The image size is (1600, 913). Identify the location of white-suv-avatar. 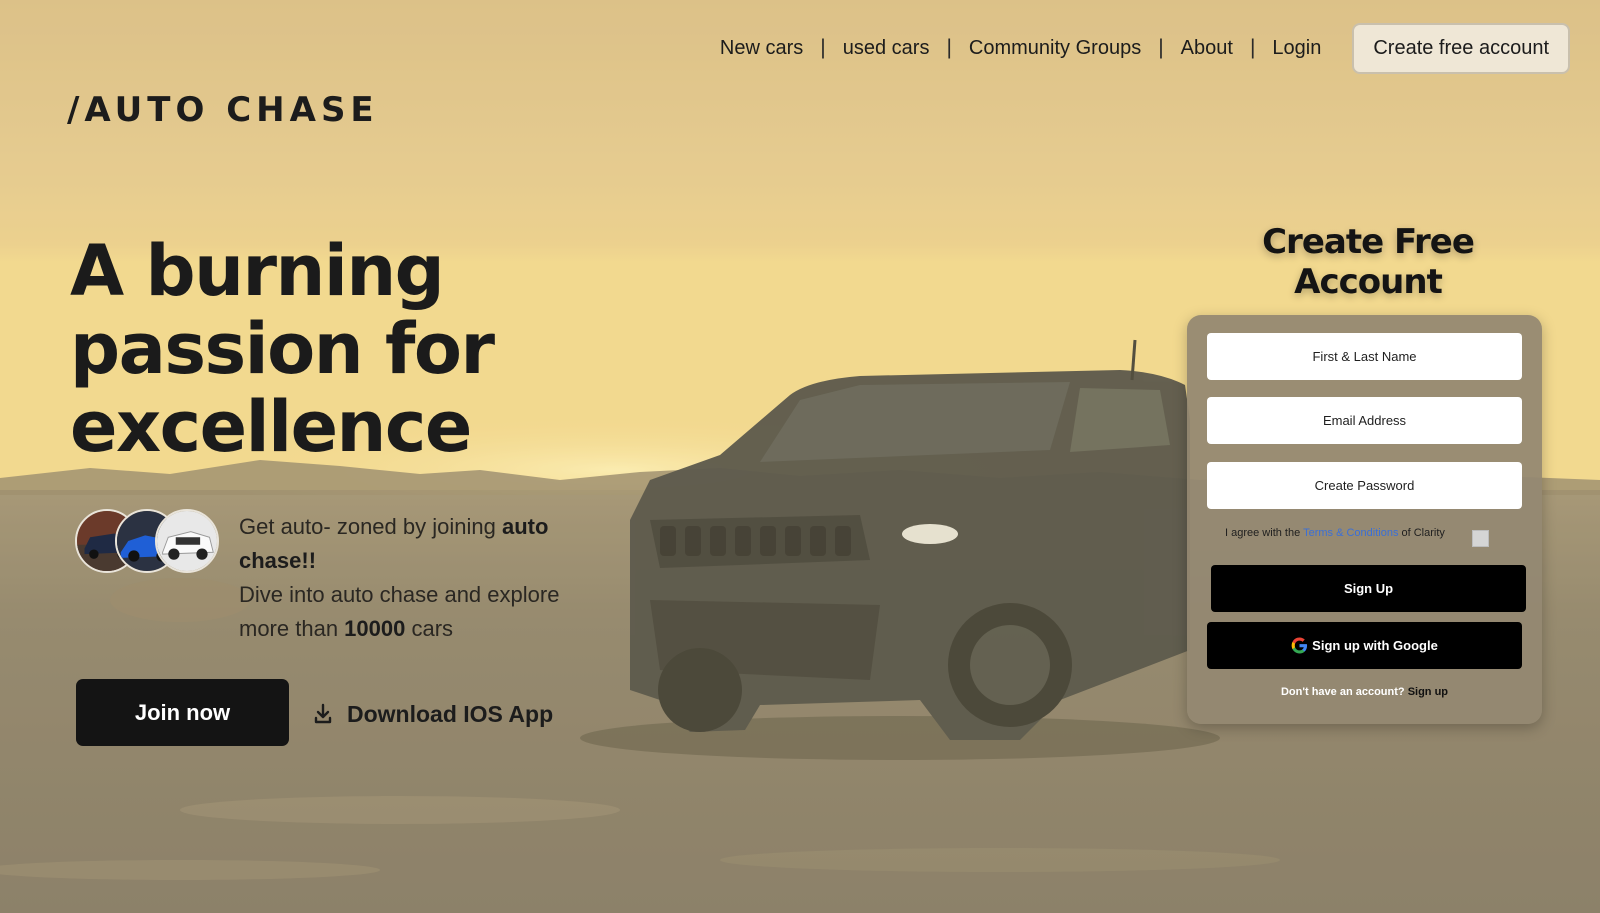
(187, 541).